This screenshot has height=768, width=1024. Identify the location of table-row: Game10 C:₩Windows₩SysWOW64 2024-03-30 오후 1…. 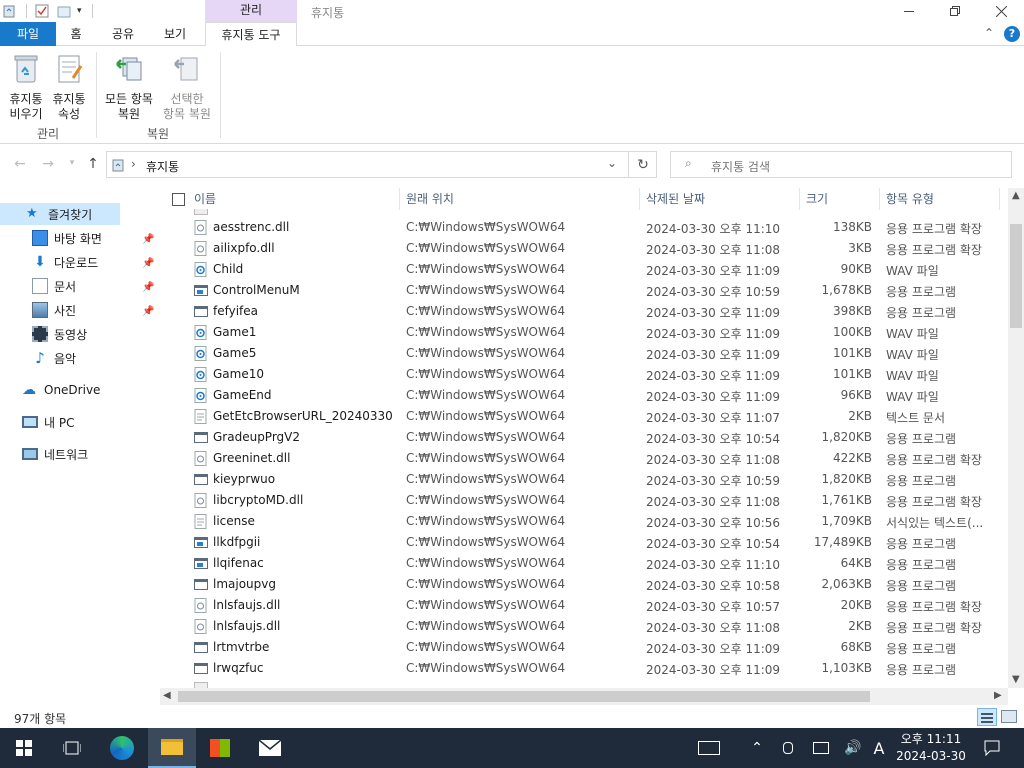
(584, 374).